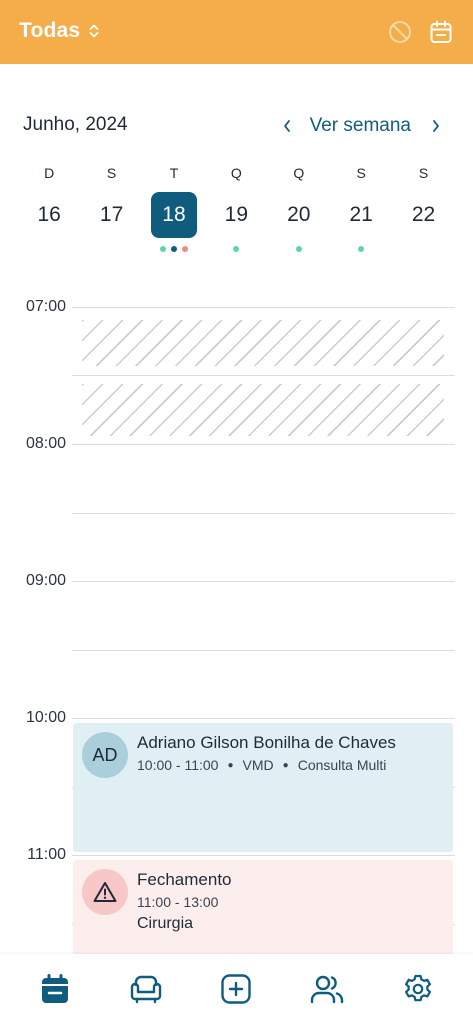 The height and width of the screenshot is (1024, 473). I want to click on day-number: 17, so click(111, 214).